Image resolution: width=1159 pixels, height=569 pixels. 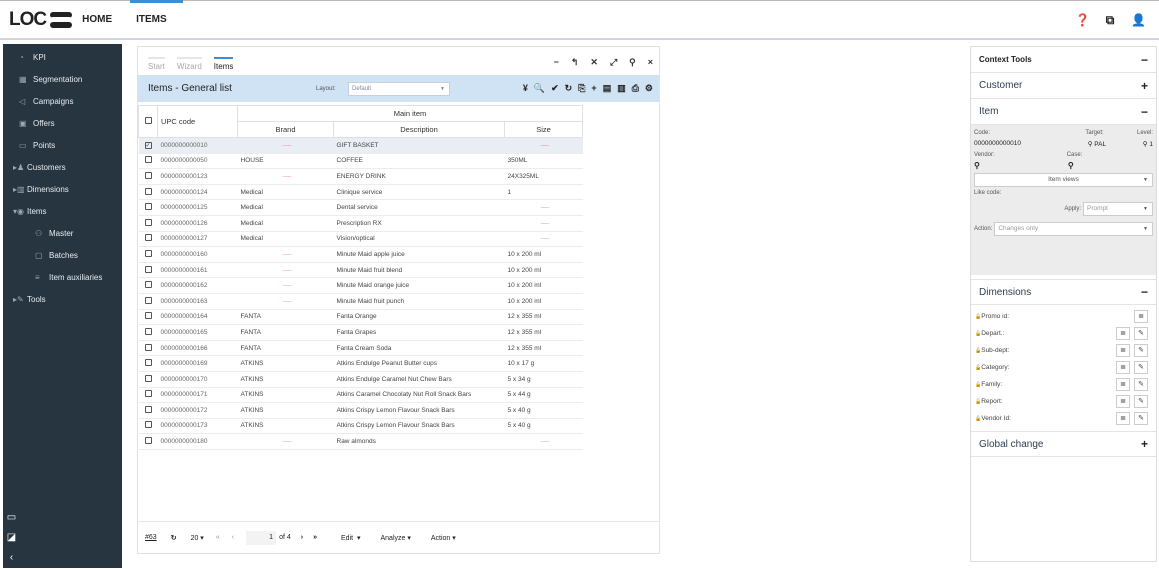 I want to click on row-checkbox-cell: ✓, so click(x=148, y=145).